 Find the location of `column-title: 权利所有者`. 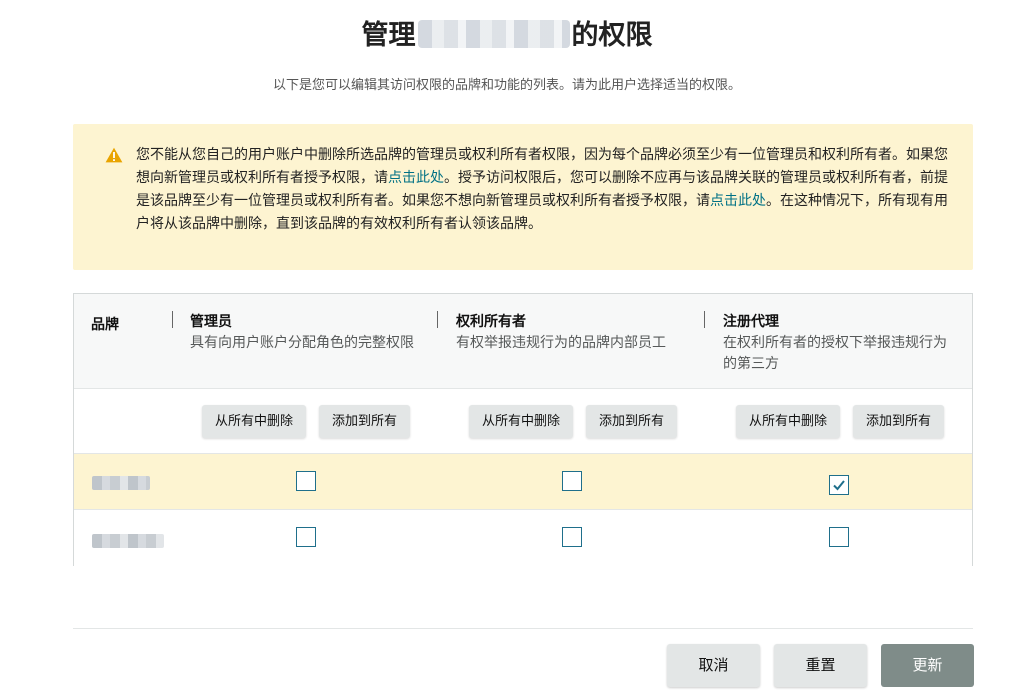

column-title: 权利所有者 is located at coordinates (491, 322).